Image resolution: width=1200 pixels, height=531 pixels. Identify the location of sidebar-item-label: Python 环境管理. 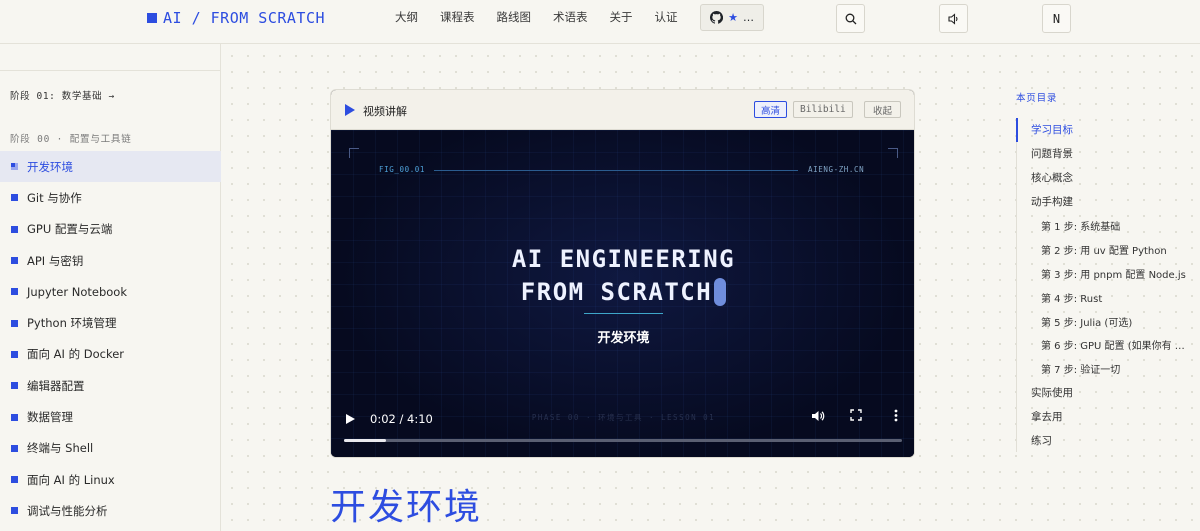
(72, 323).